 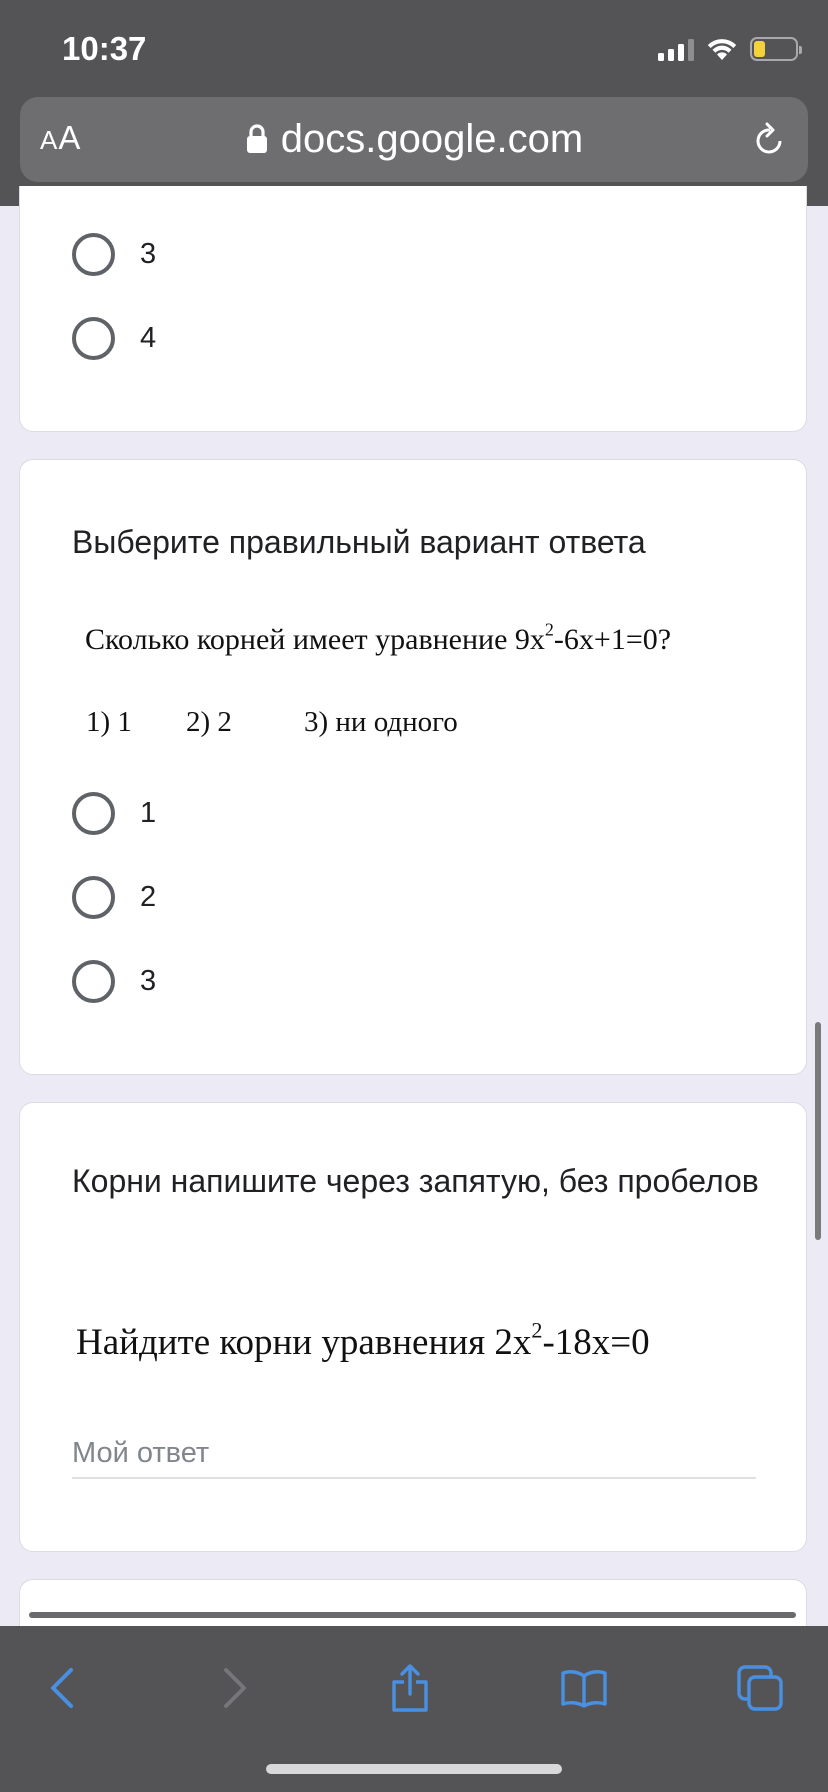 I want to click on status-time: 10:37, so click(x=104, y=48).